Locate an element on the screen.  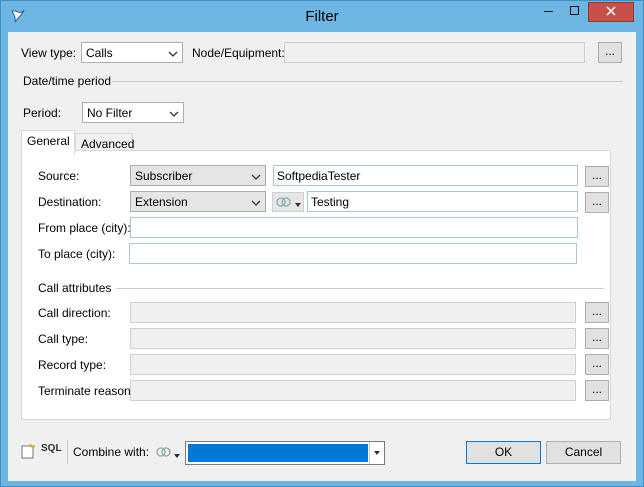
link-operator-dropdown is located at coordinates (288, 202).